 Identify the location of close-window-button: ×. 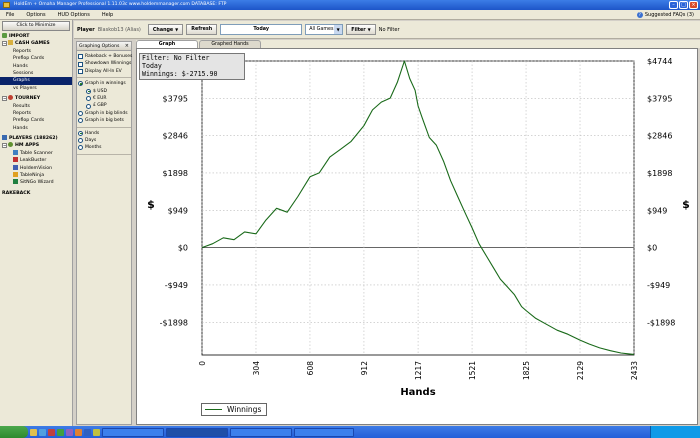
(693, 5).